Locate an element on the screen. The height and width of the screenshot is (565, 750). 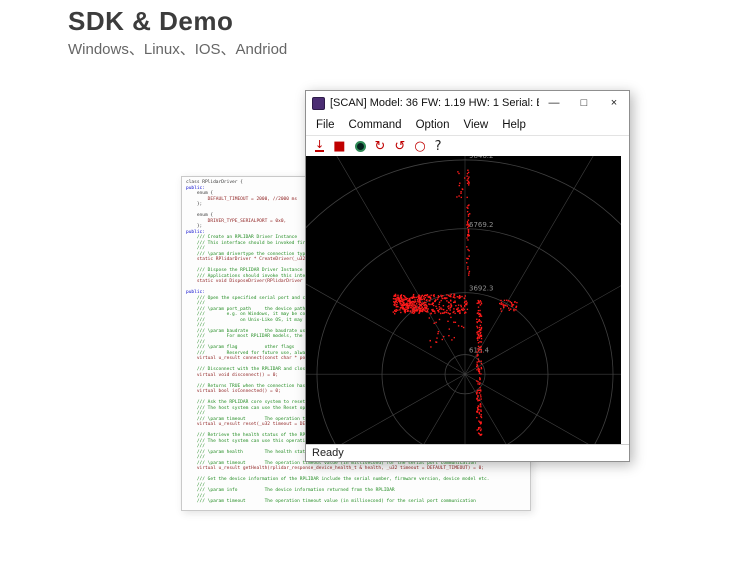
tool-grab-scan-button is located at coordinates (360, 146).